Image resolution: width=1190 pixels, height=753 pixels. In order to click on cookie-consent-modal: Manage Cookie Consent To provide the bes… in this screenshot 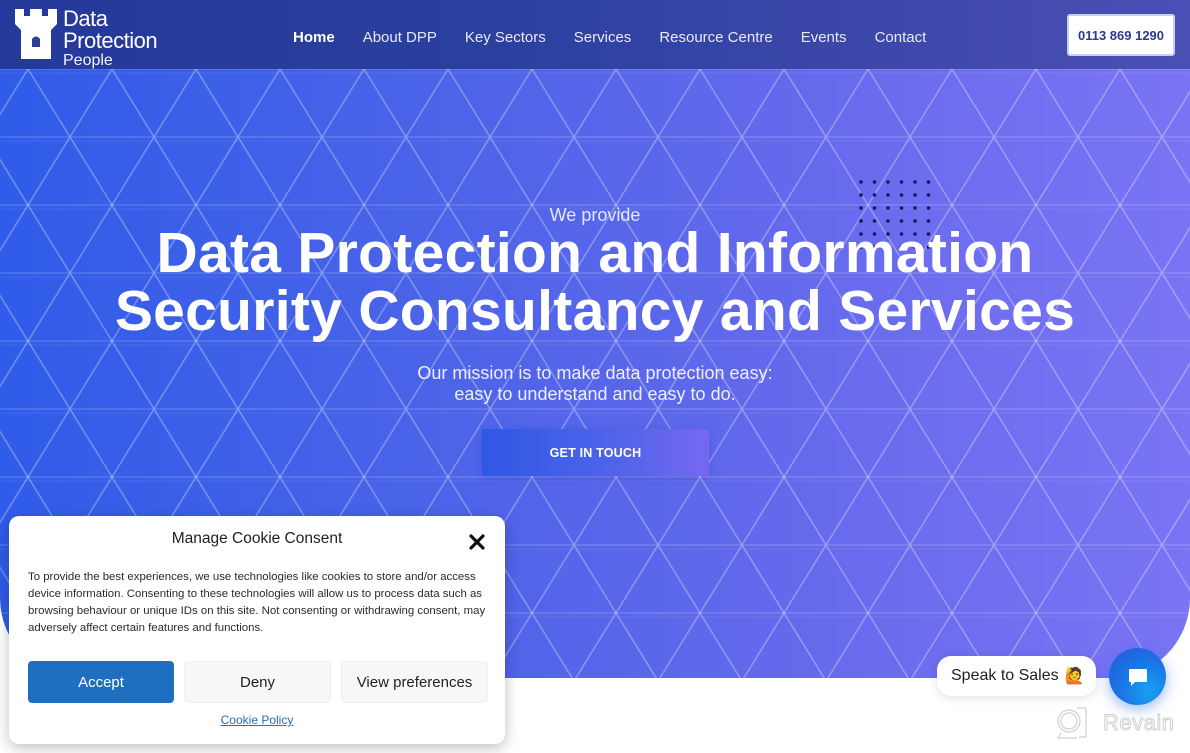, I will do `click(257, 630)`.